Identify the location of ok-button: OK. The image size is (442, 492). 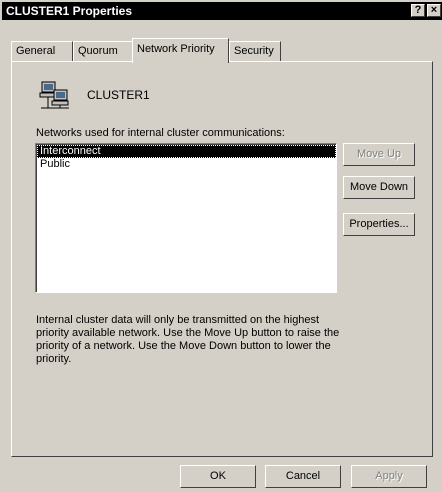
(218, 476).